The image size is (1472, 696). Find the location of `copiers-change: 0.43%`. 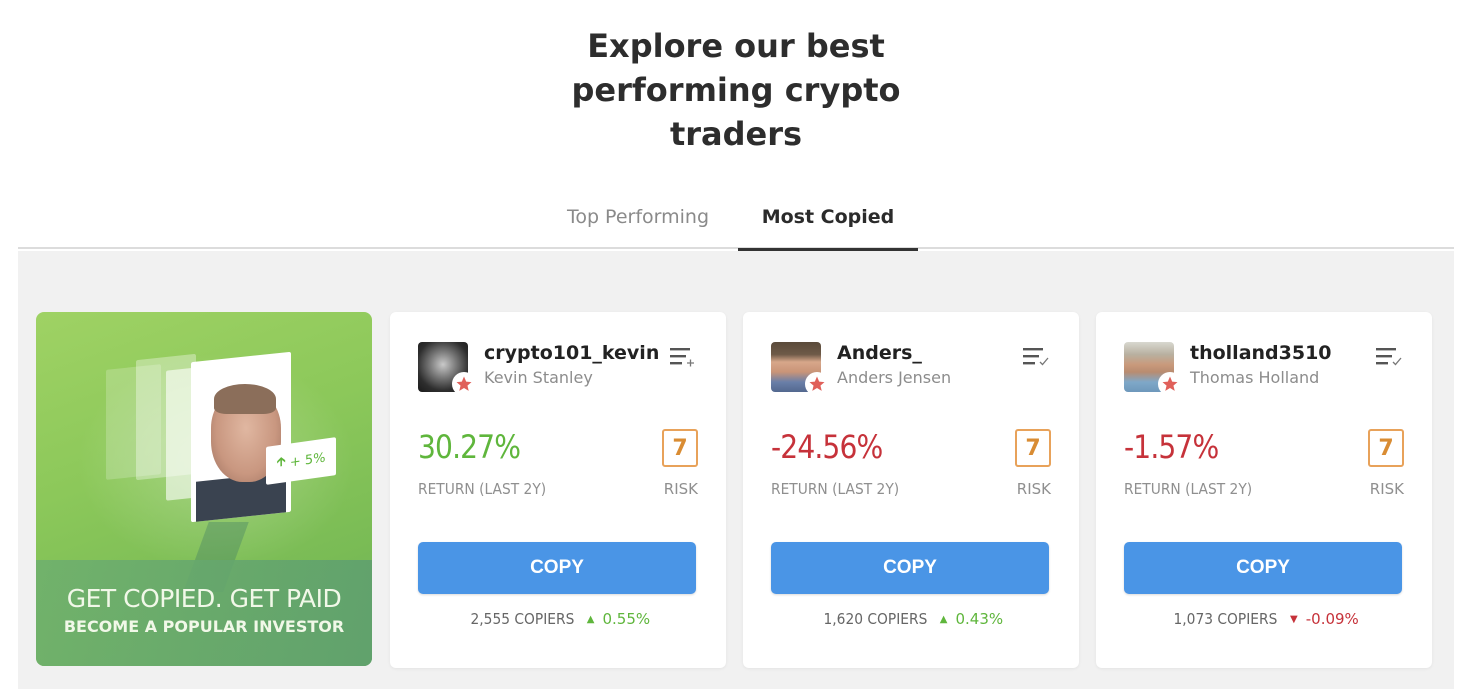

copiers-change: 0.43% is located at coordinates (979, 619).